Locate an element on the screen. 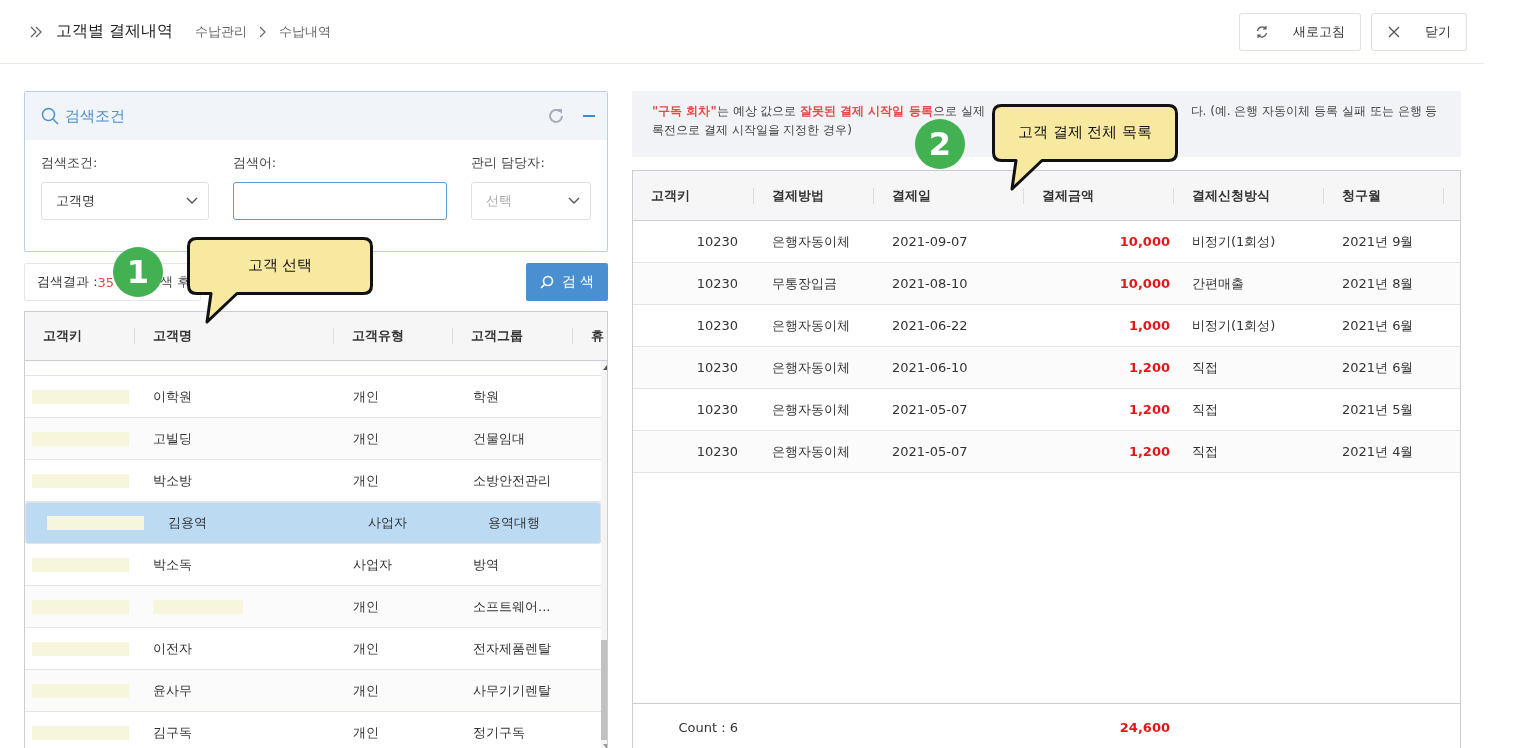 Image resolution: width=1538 pixels, height=748 pixels. column-header: 고객유형 is located at coordinates (377, 336).